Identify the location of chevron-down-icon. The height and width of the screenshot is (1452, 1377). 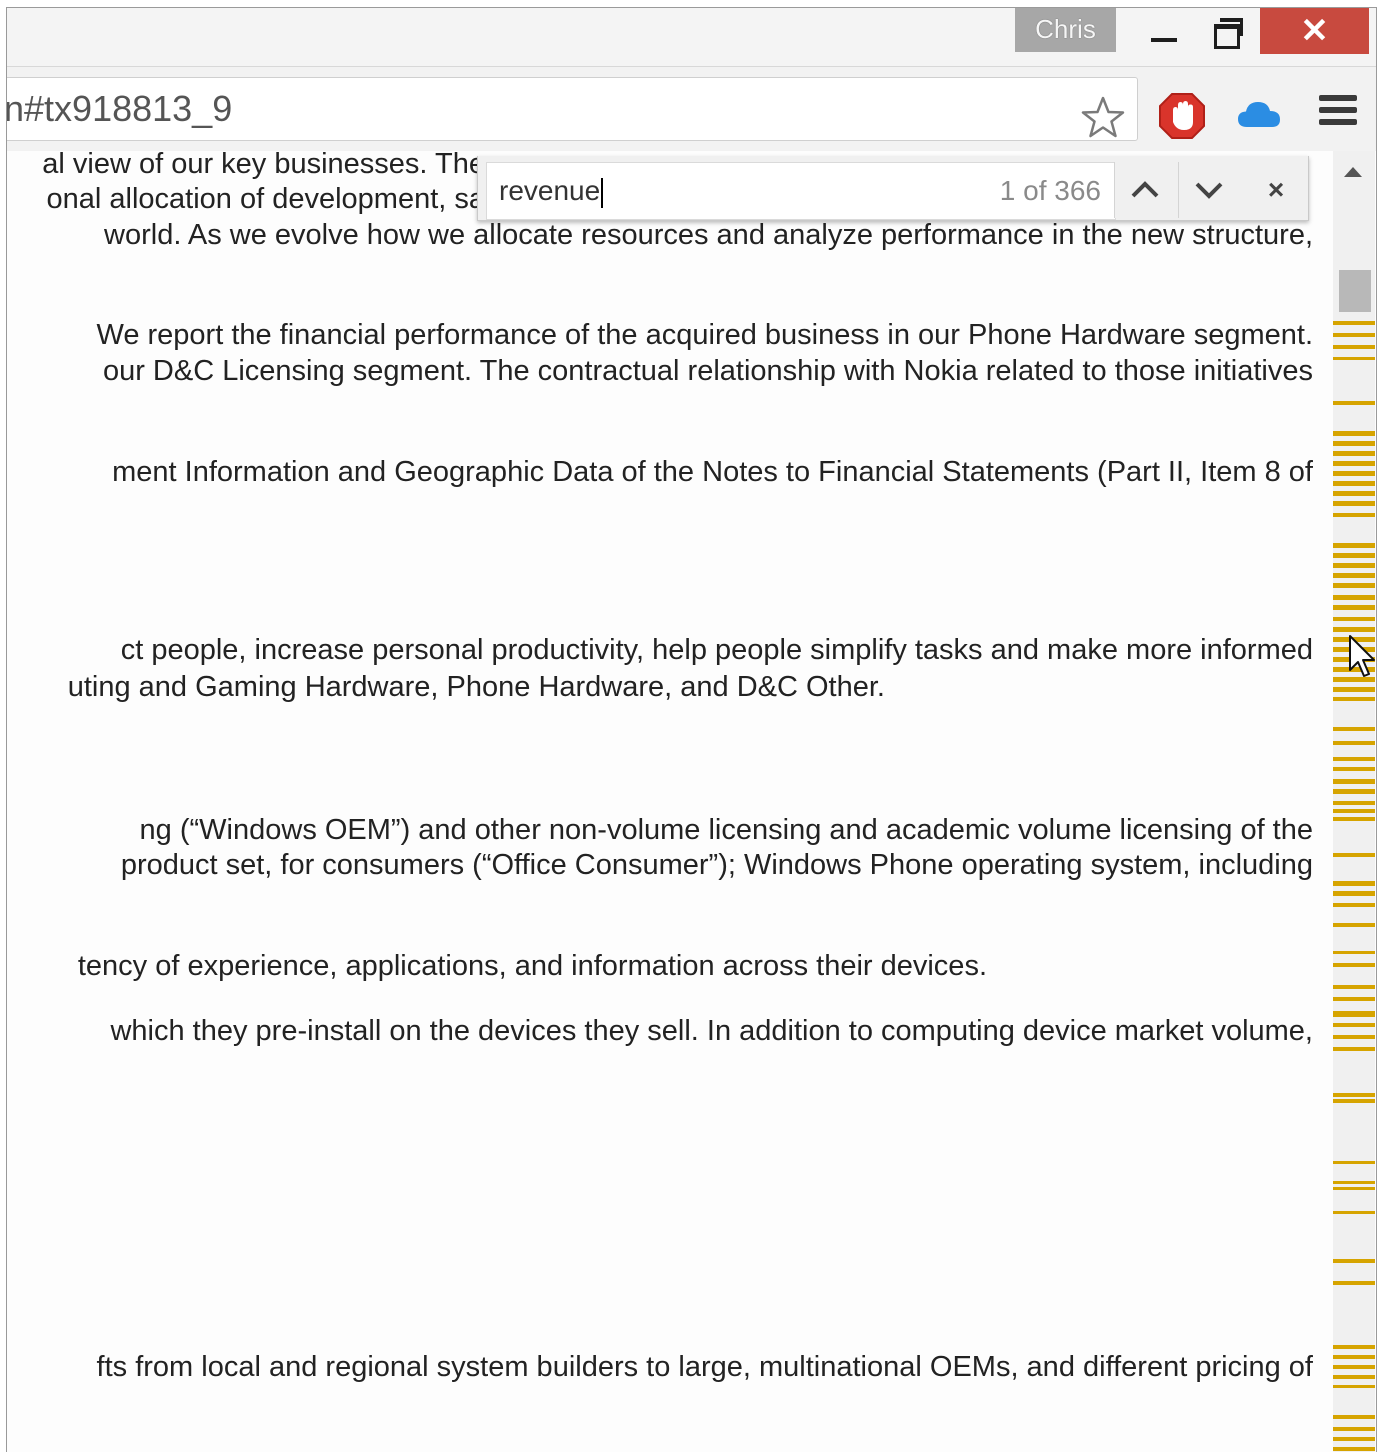
(1209, 190).